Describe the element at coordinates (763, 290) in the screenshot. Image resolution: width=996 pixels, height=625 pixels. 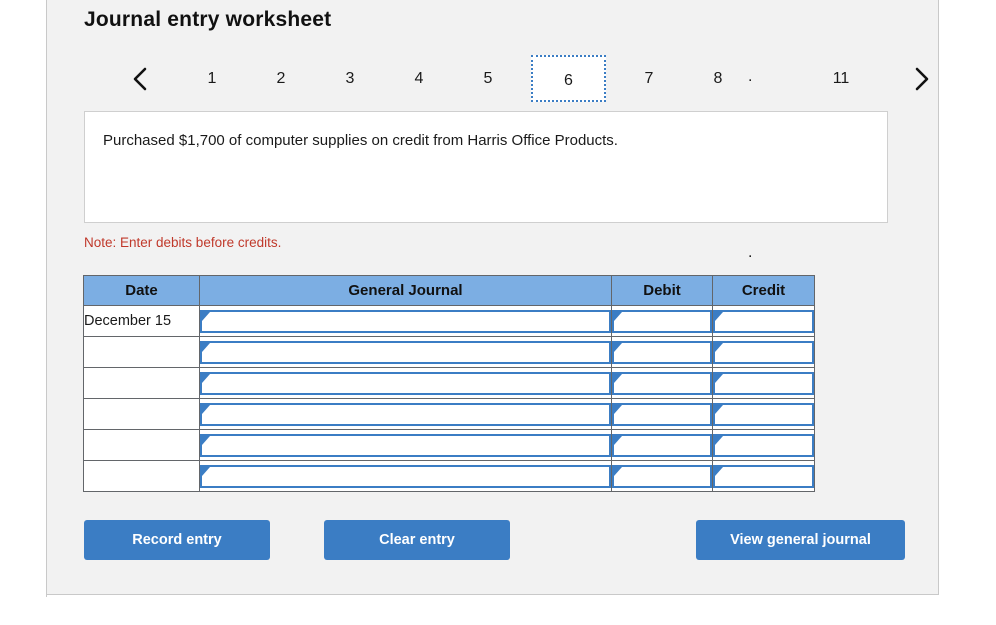
I see `column-header-credit: Credit` at that location.